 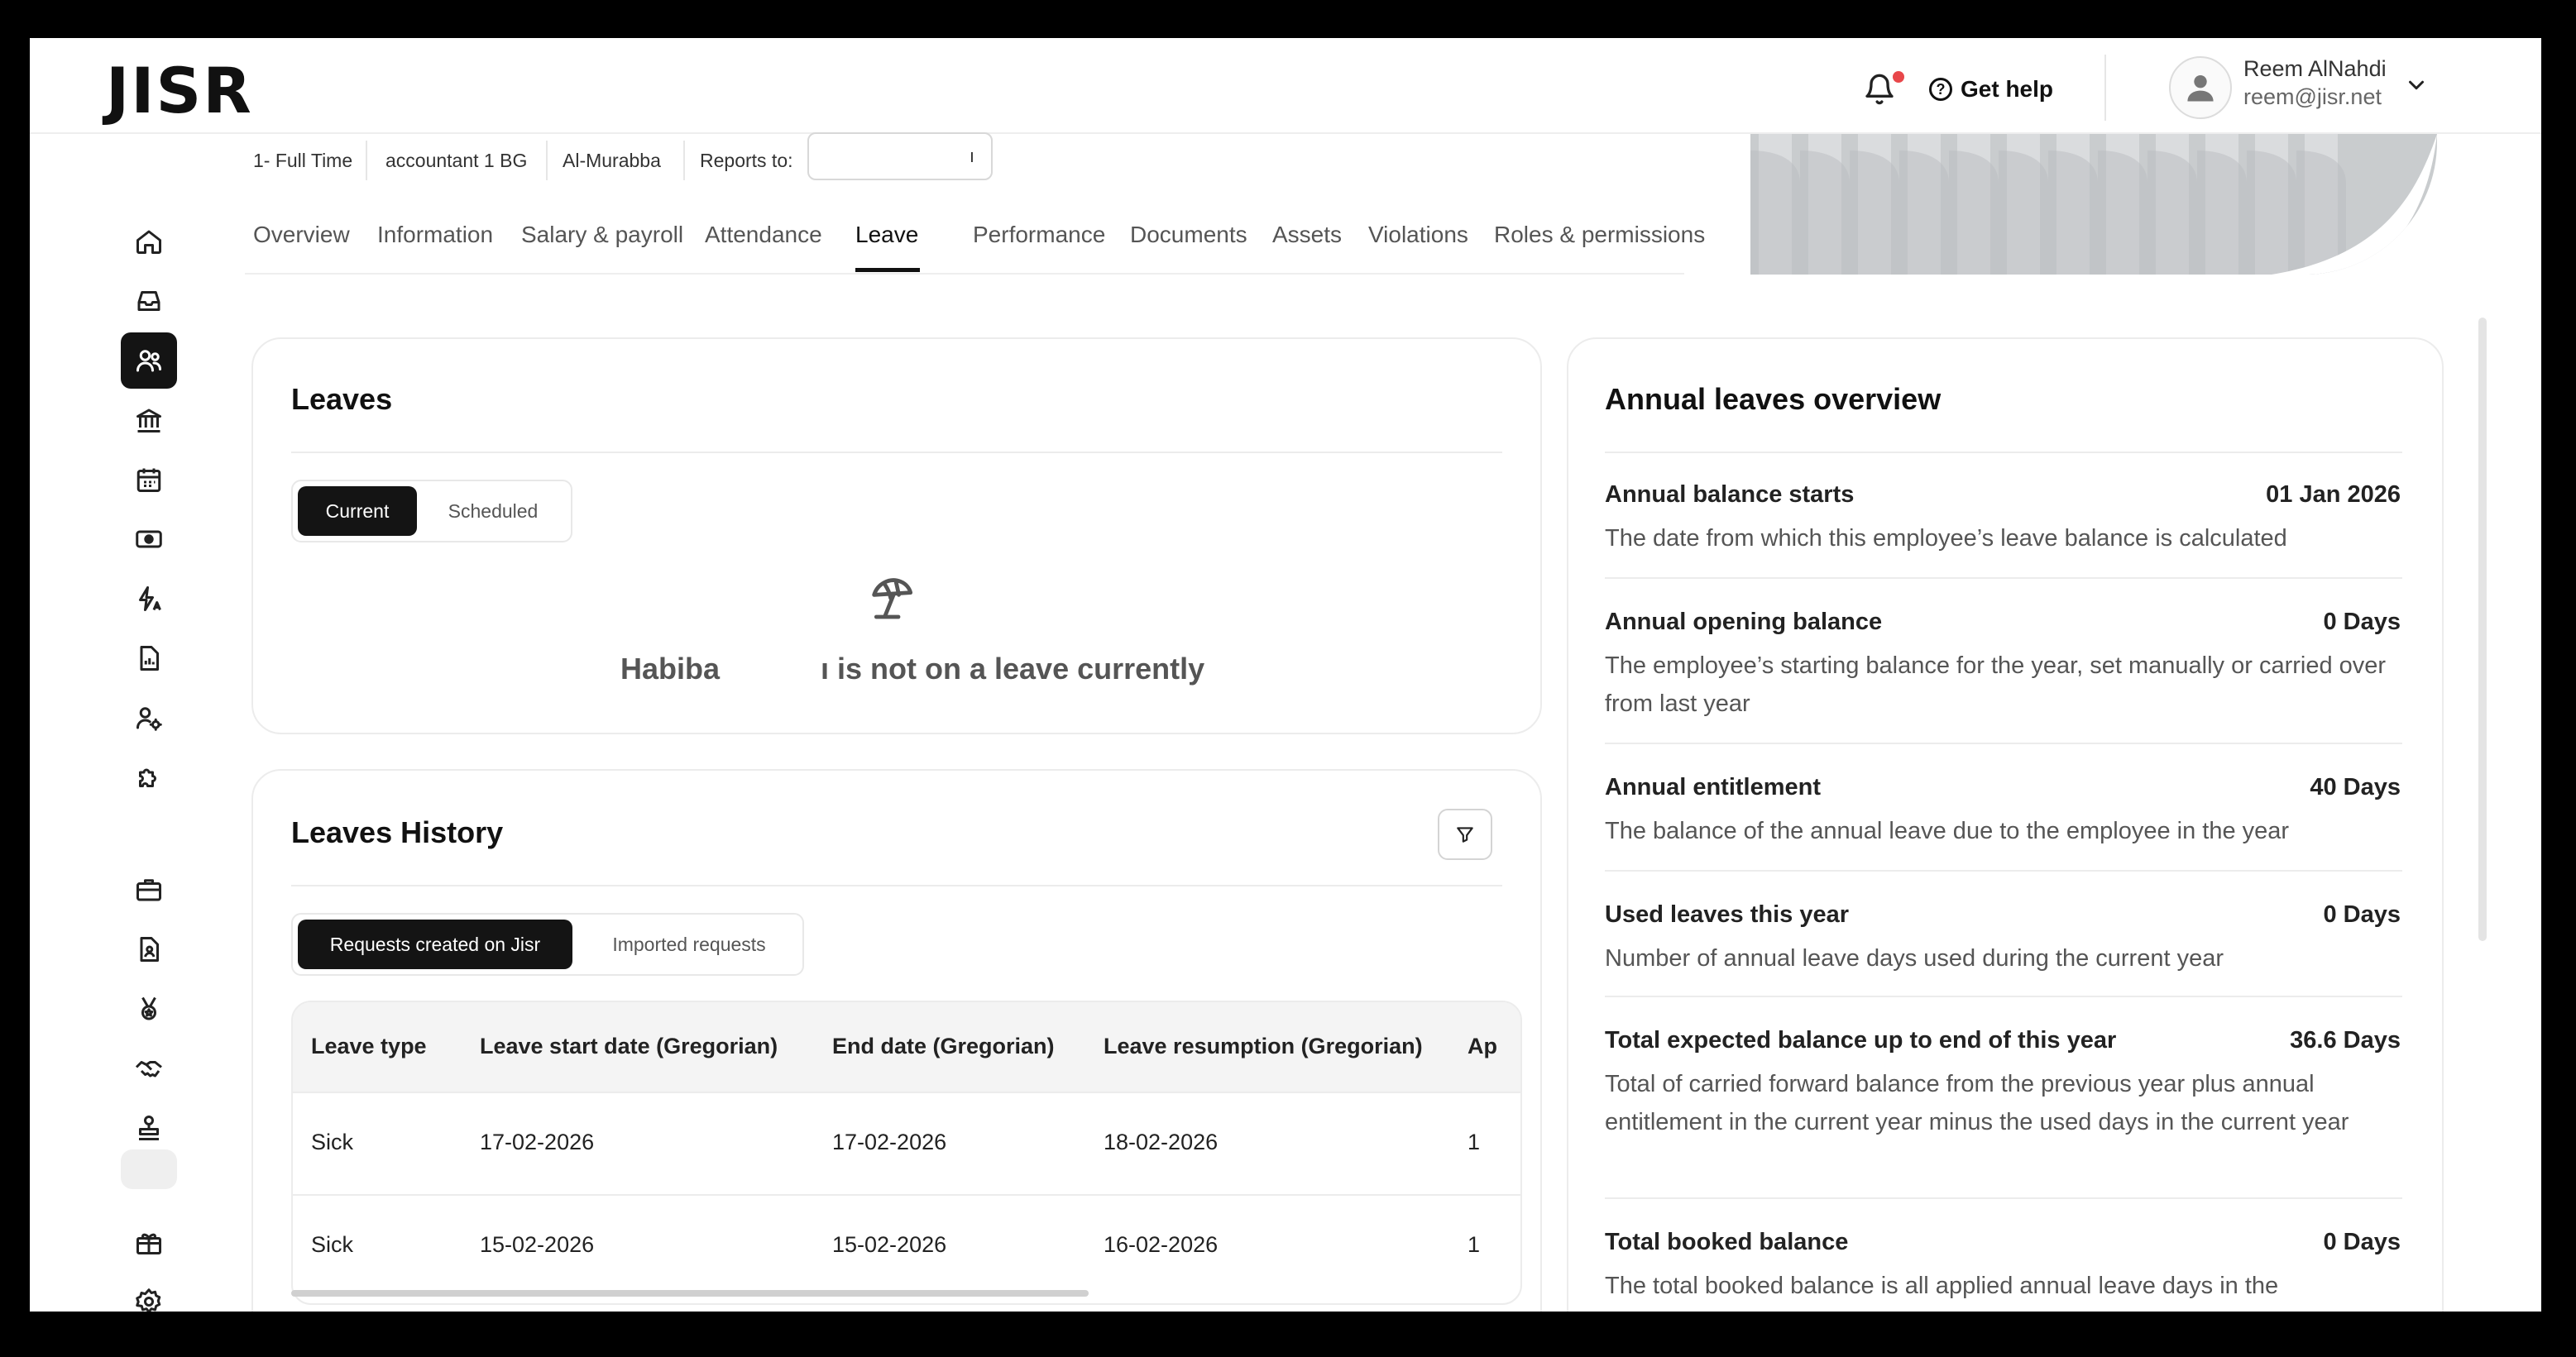 What do you see at coordinates (302, 235) in the screenshot?
I see `tab-overview: Overview` at bounding box center [302, 235].